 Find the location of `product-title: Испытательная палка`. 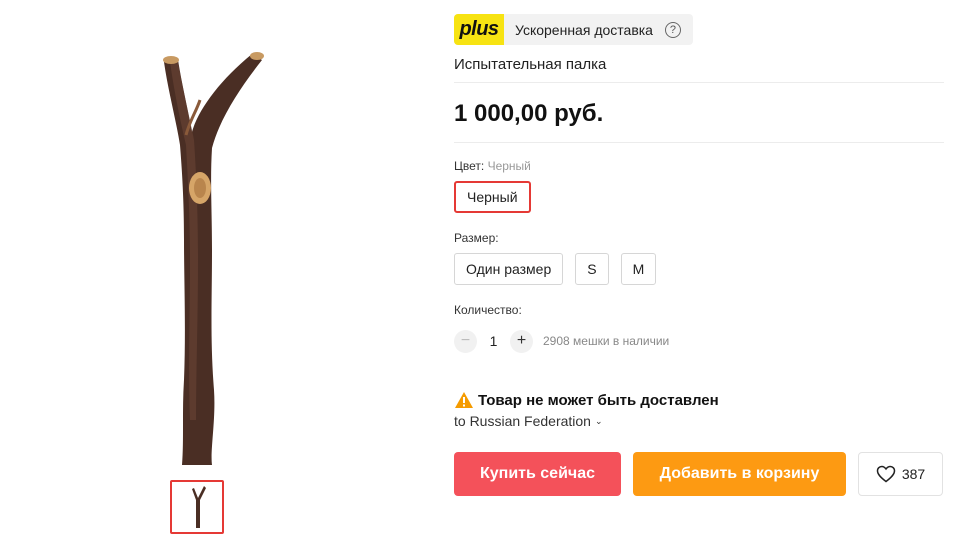

product-title: Испытательная палка is located at coordinates (699, 69).